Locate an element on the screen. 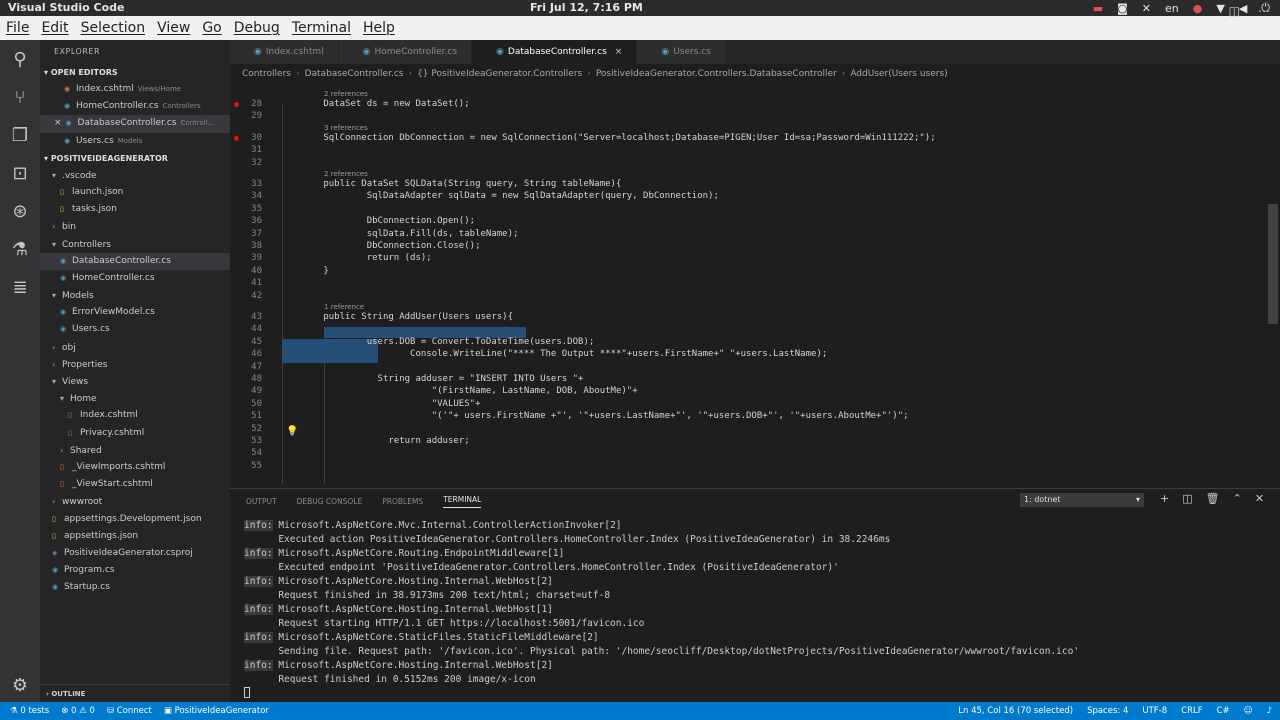  gear-icon: ⚙ is located at coordinates (20, 685).